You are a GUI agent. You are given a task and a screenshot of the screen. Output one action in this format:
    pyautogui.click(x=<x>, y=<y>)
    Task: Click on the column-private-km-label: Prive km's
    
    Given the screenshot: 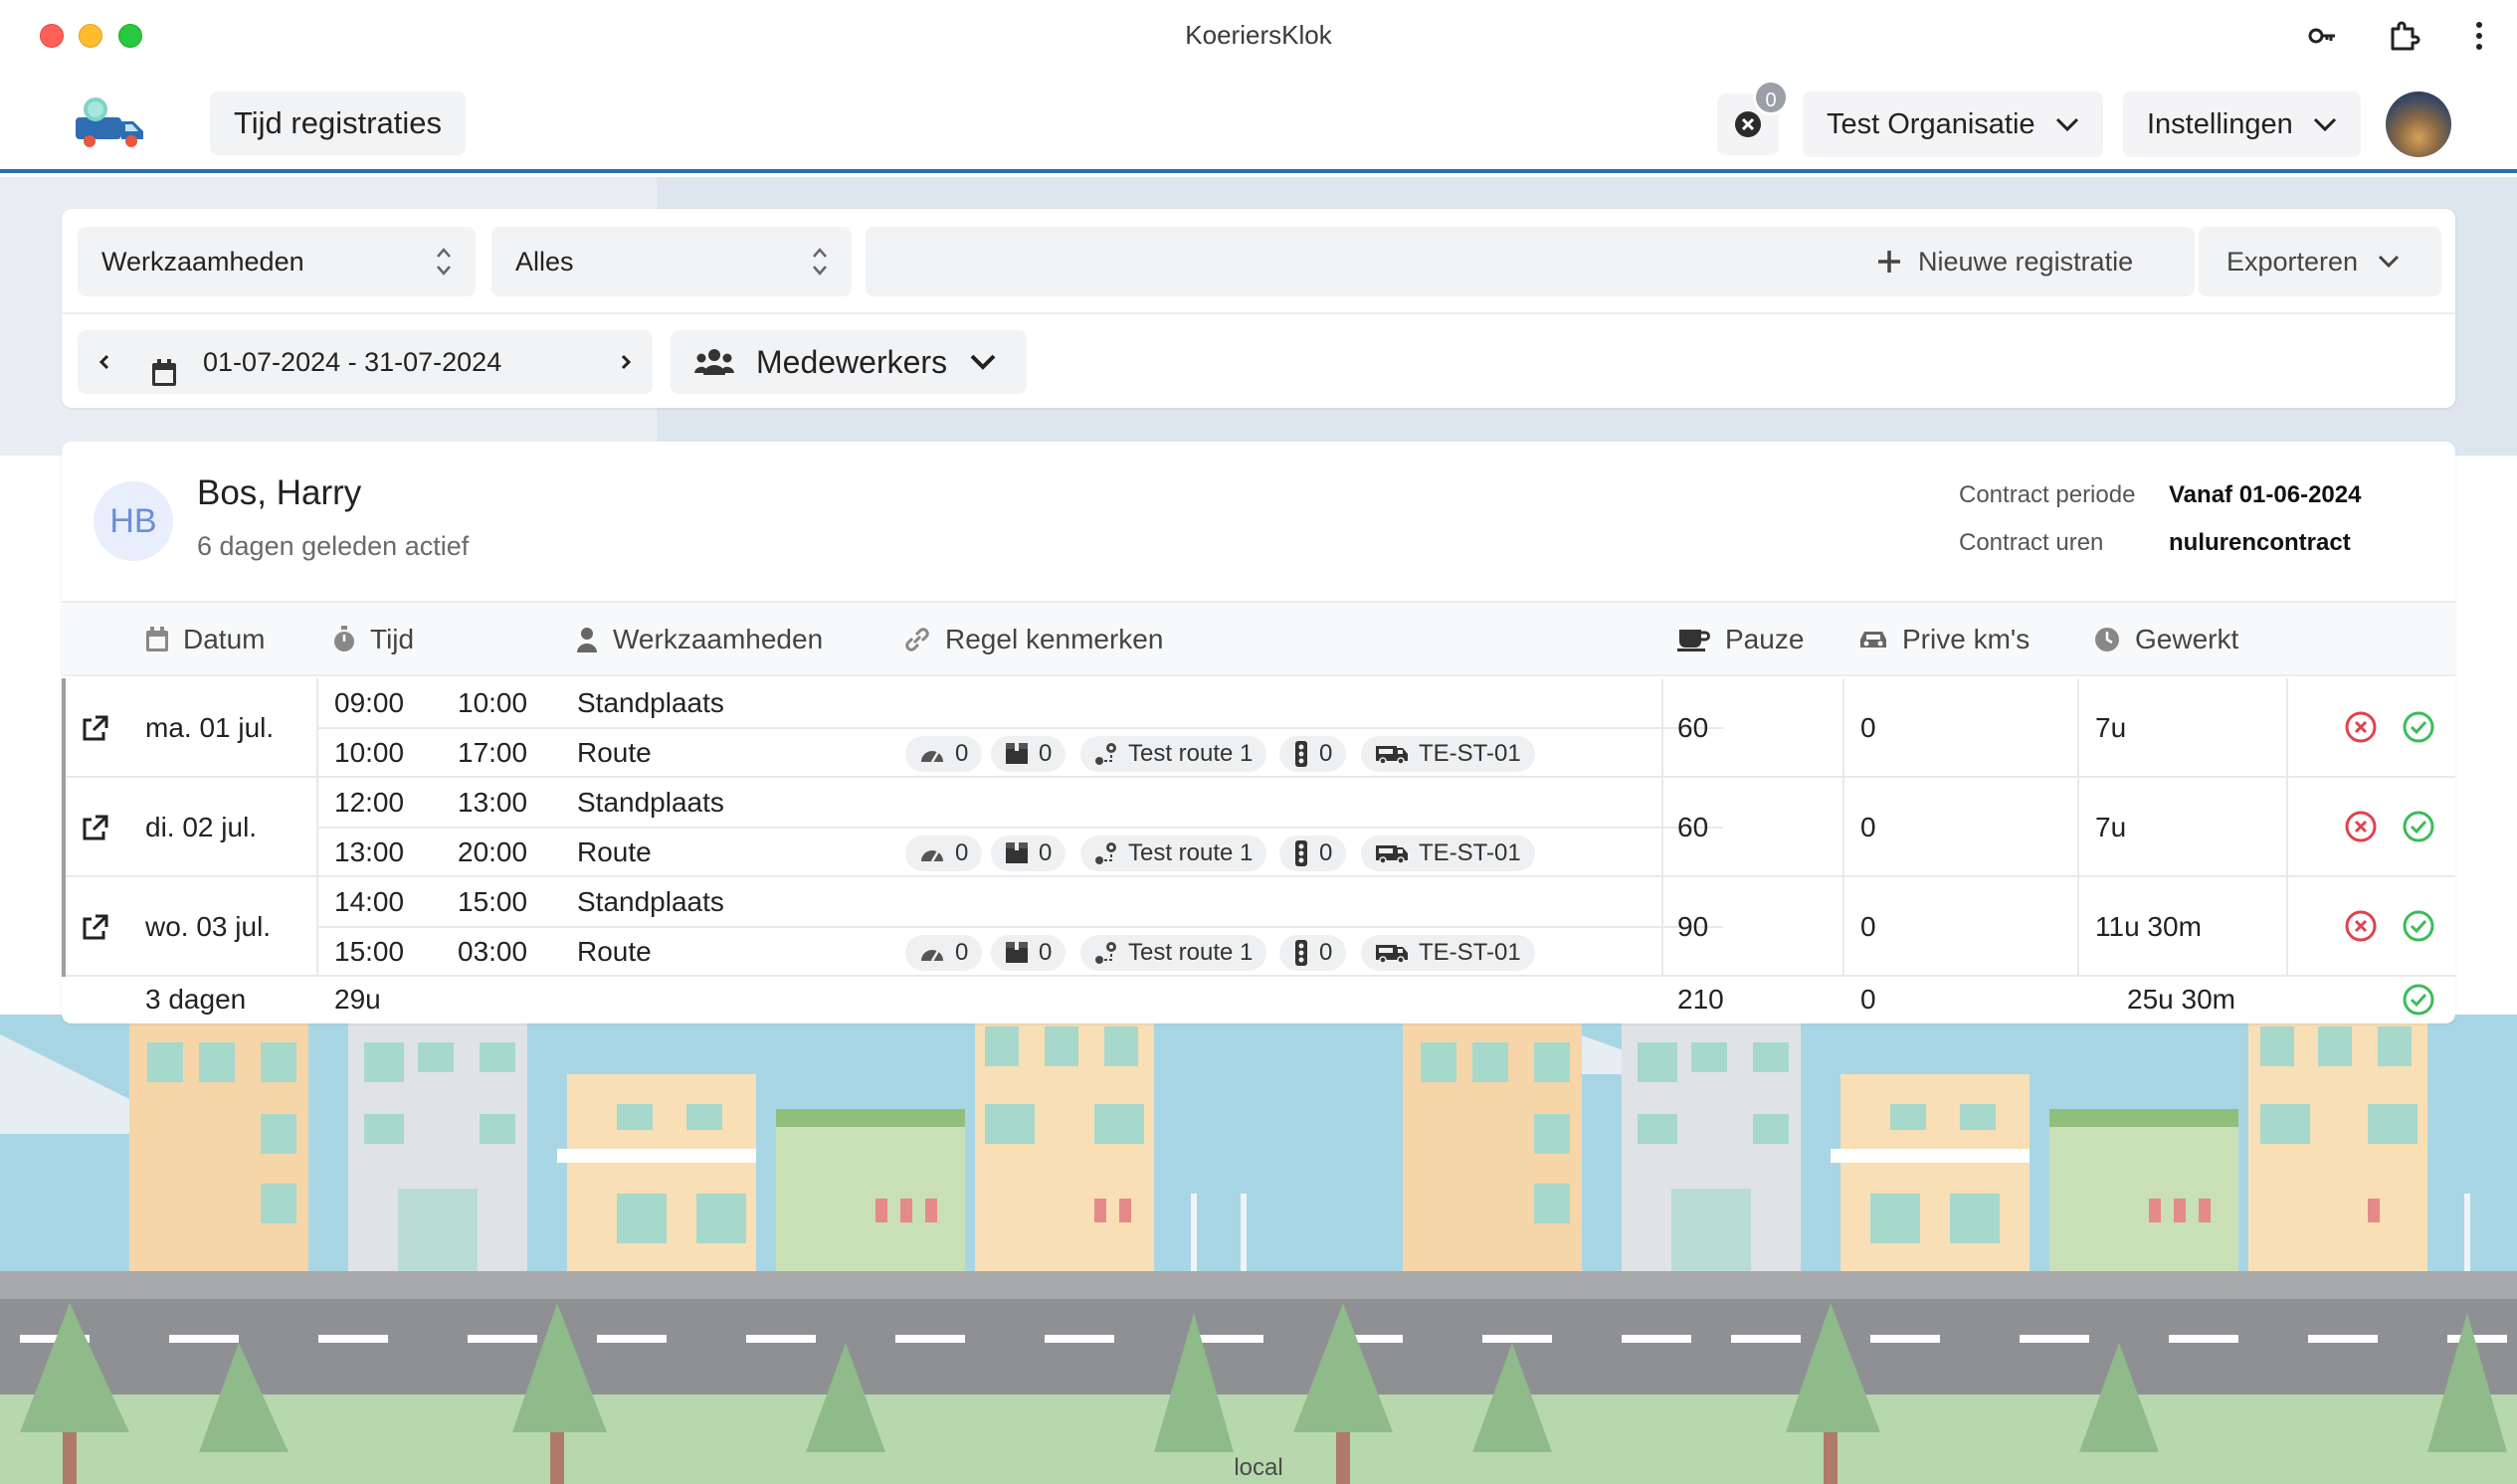 What is the action you would take?
    pyautogui.click(x=1966, y=639)
    